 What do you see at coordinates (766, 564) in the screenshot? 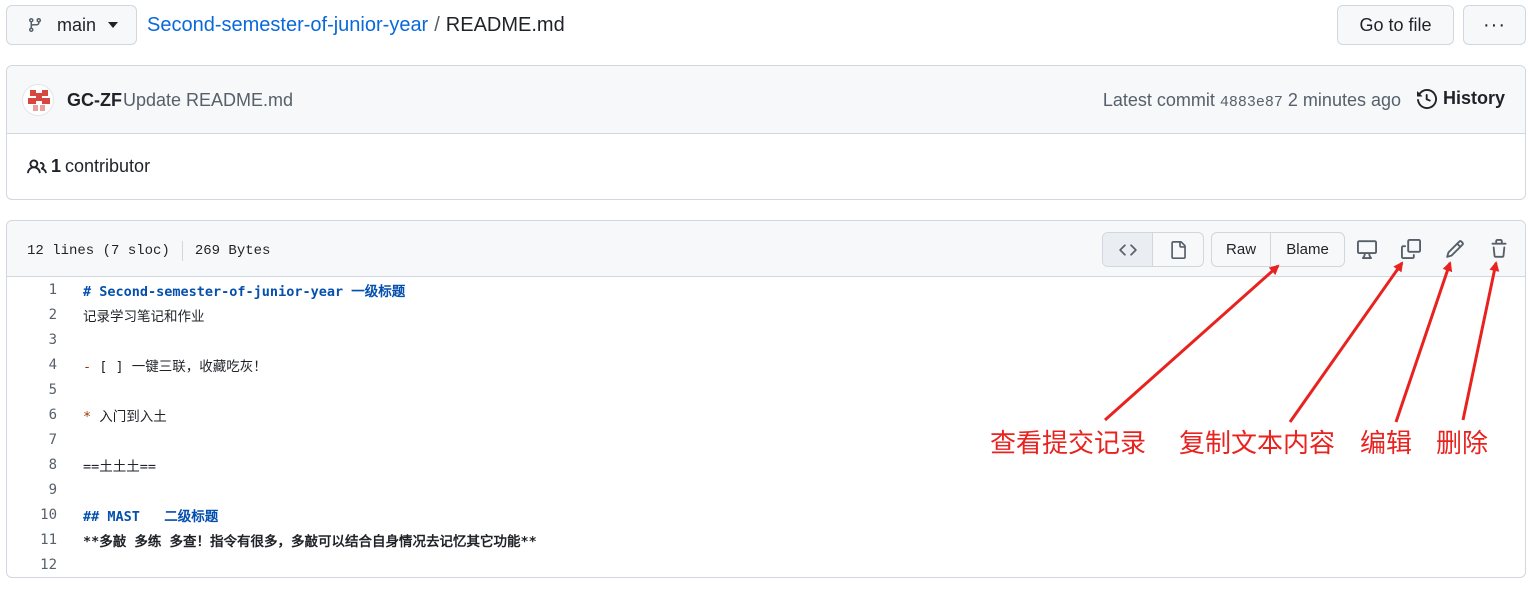
I see `code-line: 12` at bounding box center [766, 564].